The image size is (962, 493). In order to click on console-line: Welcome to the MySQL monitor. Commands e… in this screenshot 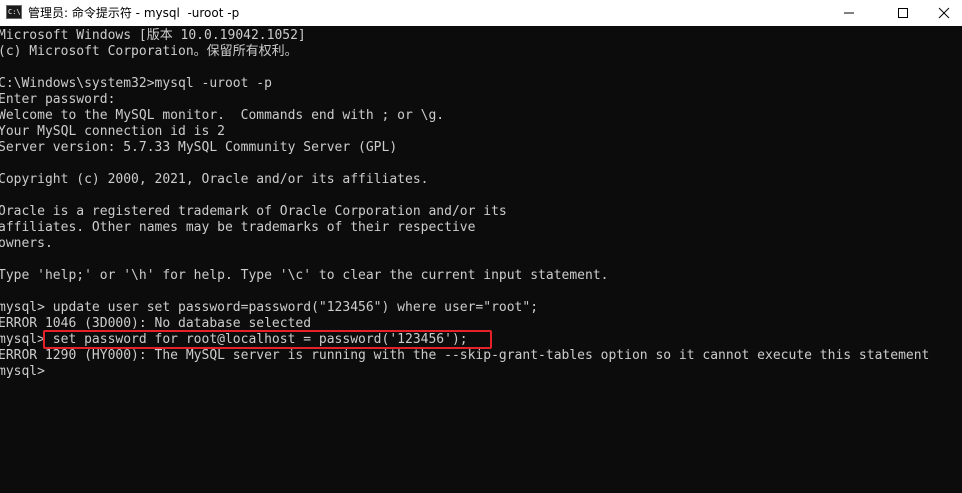, I will do `click(222, 115)`.